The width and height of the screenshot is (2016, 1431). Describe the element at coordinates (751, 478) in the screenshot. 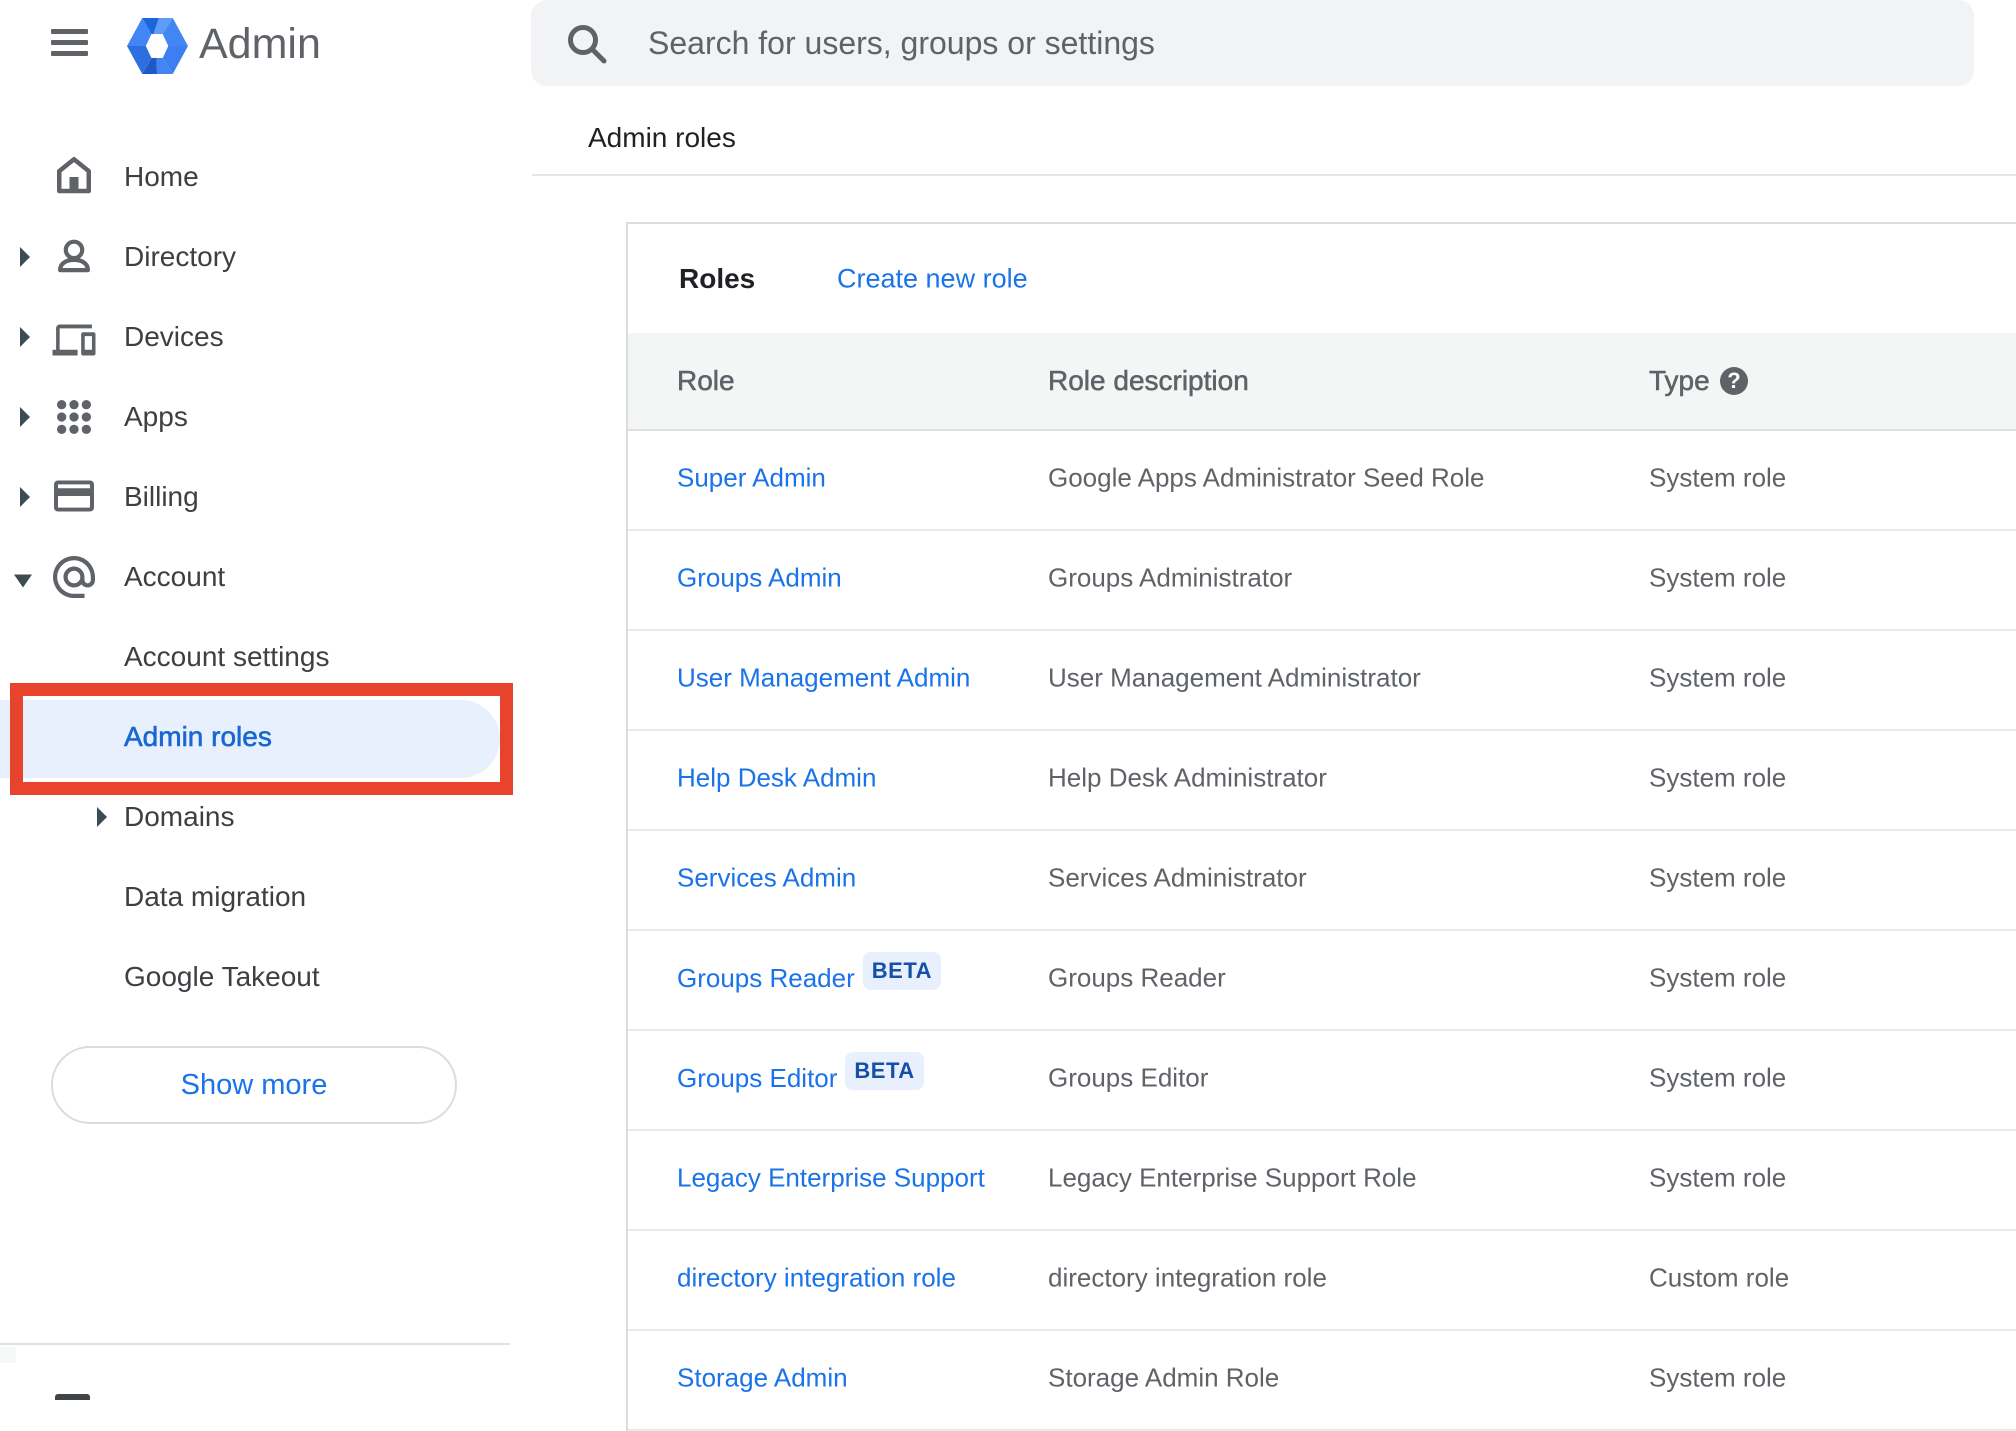

I see `role-link: Super Admin` at that location.